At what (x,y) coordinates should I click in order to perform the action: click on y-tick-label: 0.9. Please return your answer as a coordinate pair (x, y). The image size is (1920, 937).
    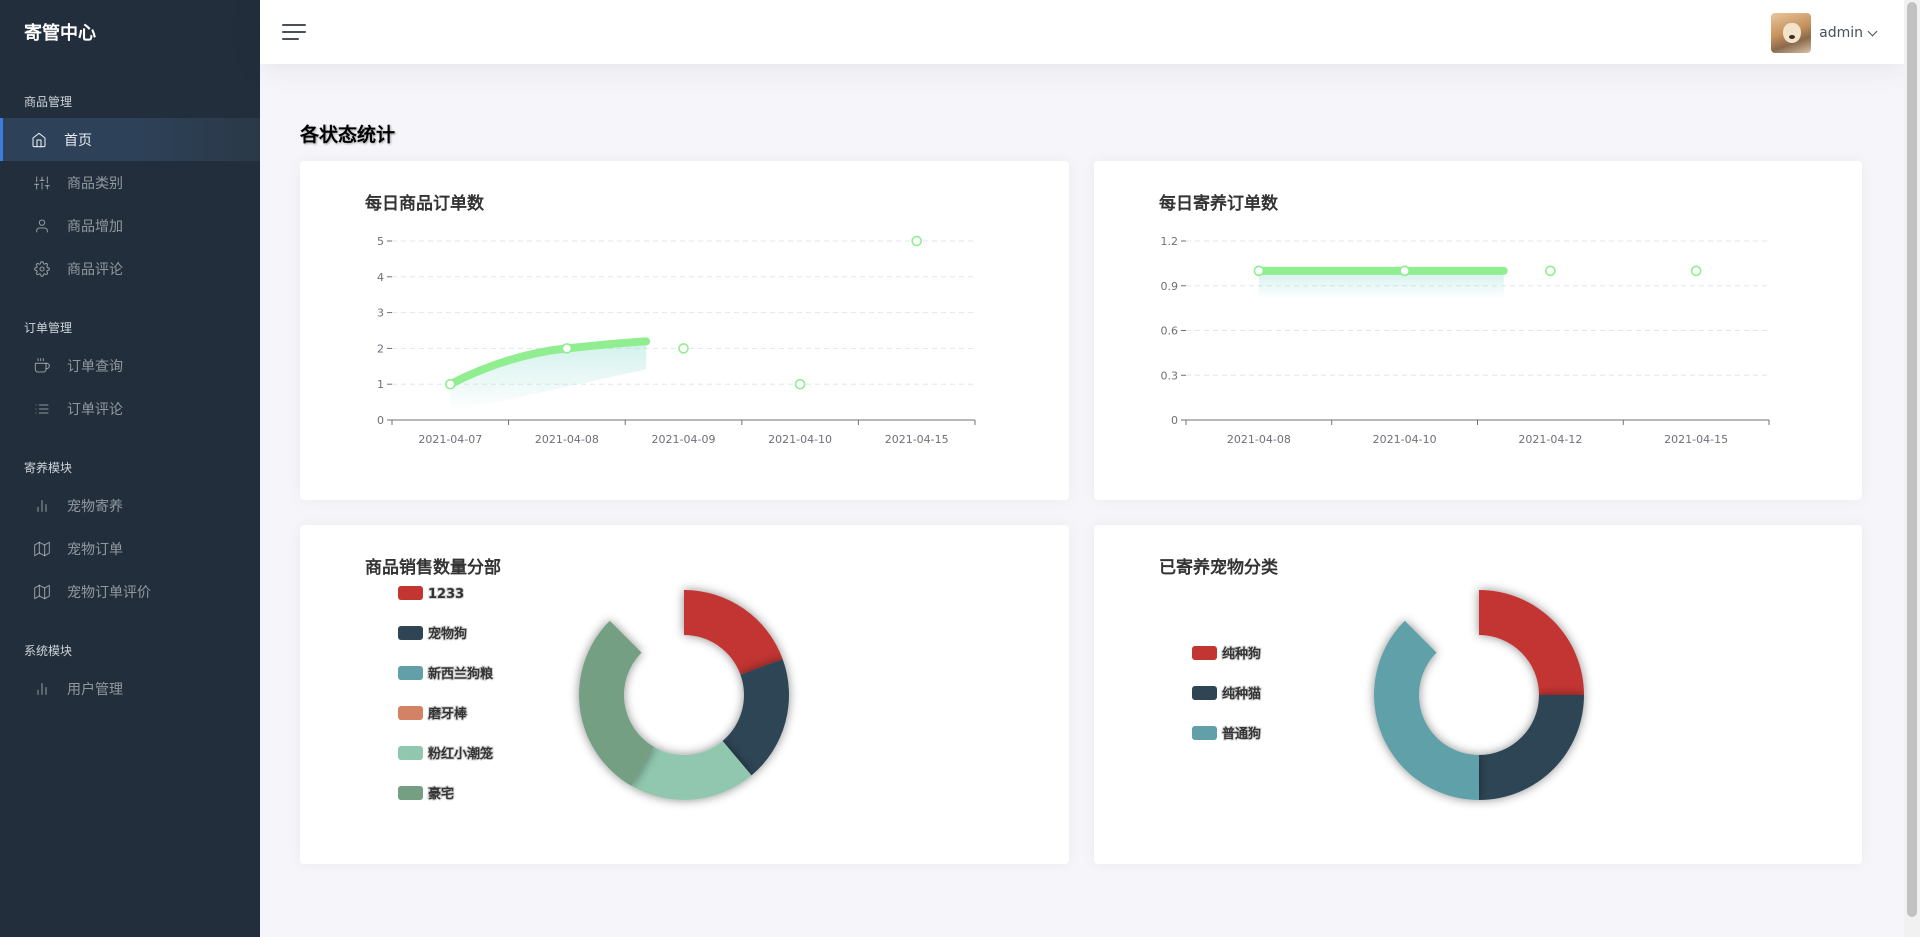
    Looking at the image, I should click on (1170, 286).